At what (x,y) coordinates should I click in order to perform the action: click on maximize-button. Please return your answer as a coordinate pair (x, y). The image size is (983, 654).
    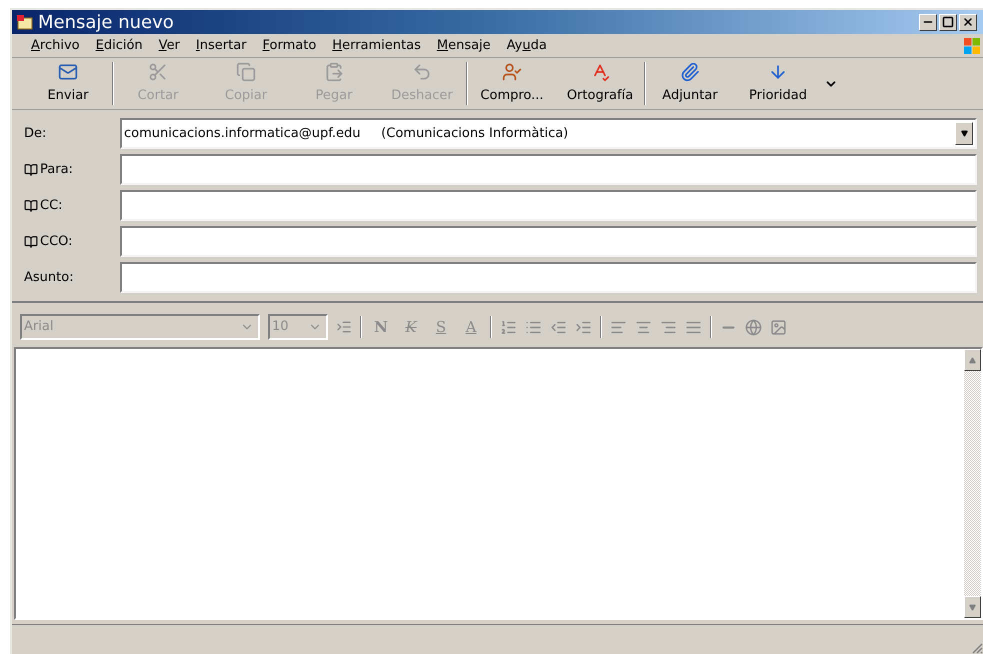
    Looking at the image, I should click on (948, 22).